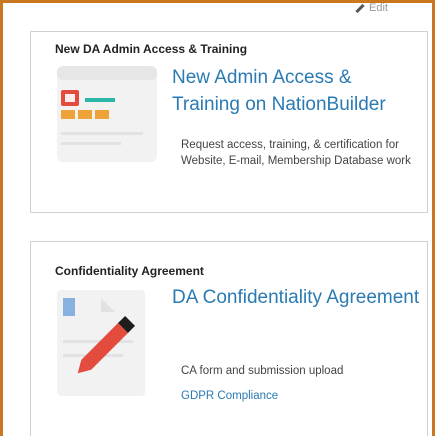  Describe the element at coordinates (108, 115) in the screenshot. I see `admin-panel-icon` at that location.